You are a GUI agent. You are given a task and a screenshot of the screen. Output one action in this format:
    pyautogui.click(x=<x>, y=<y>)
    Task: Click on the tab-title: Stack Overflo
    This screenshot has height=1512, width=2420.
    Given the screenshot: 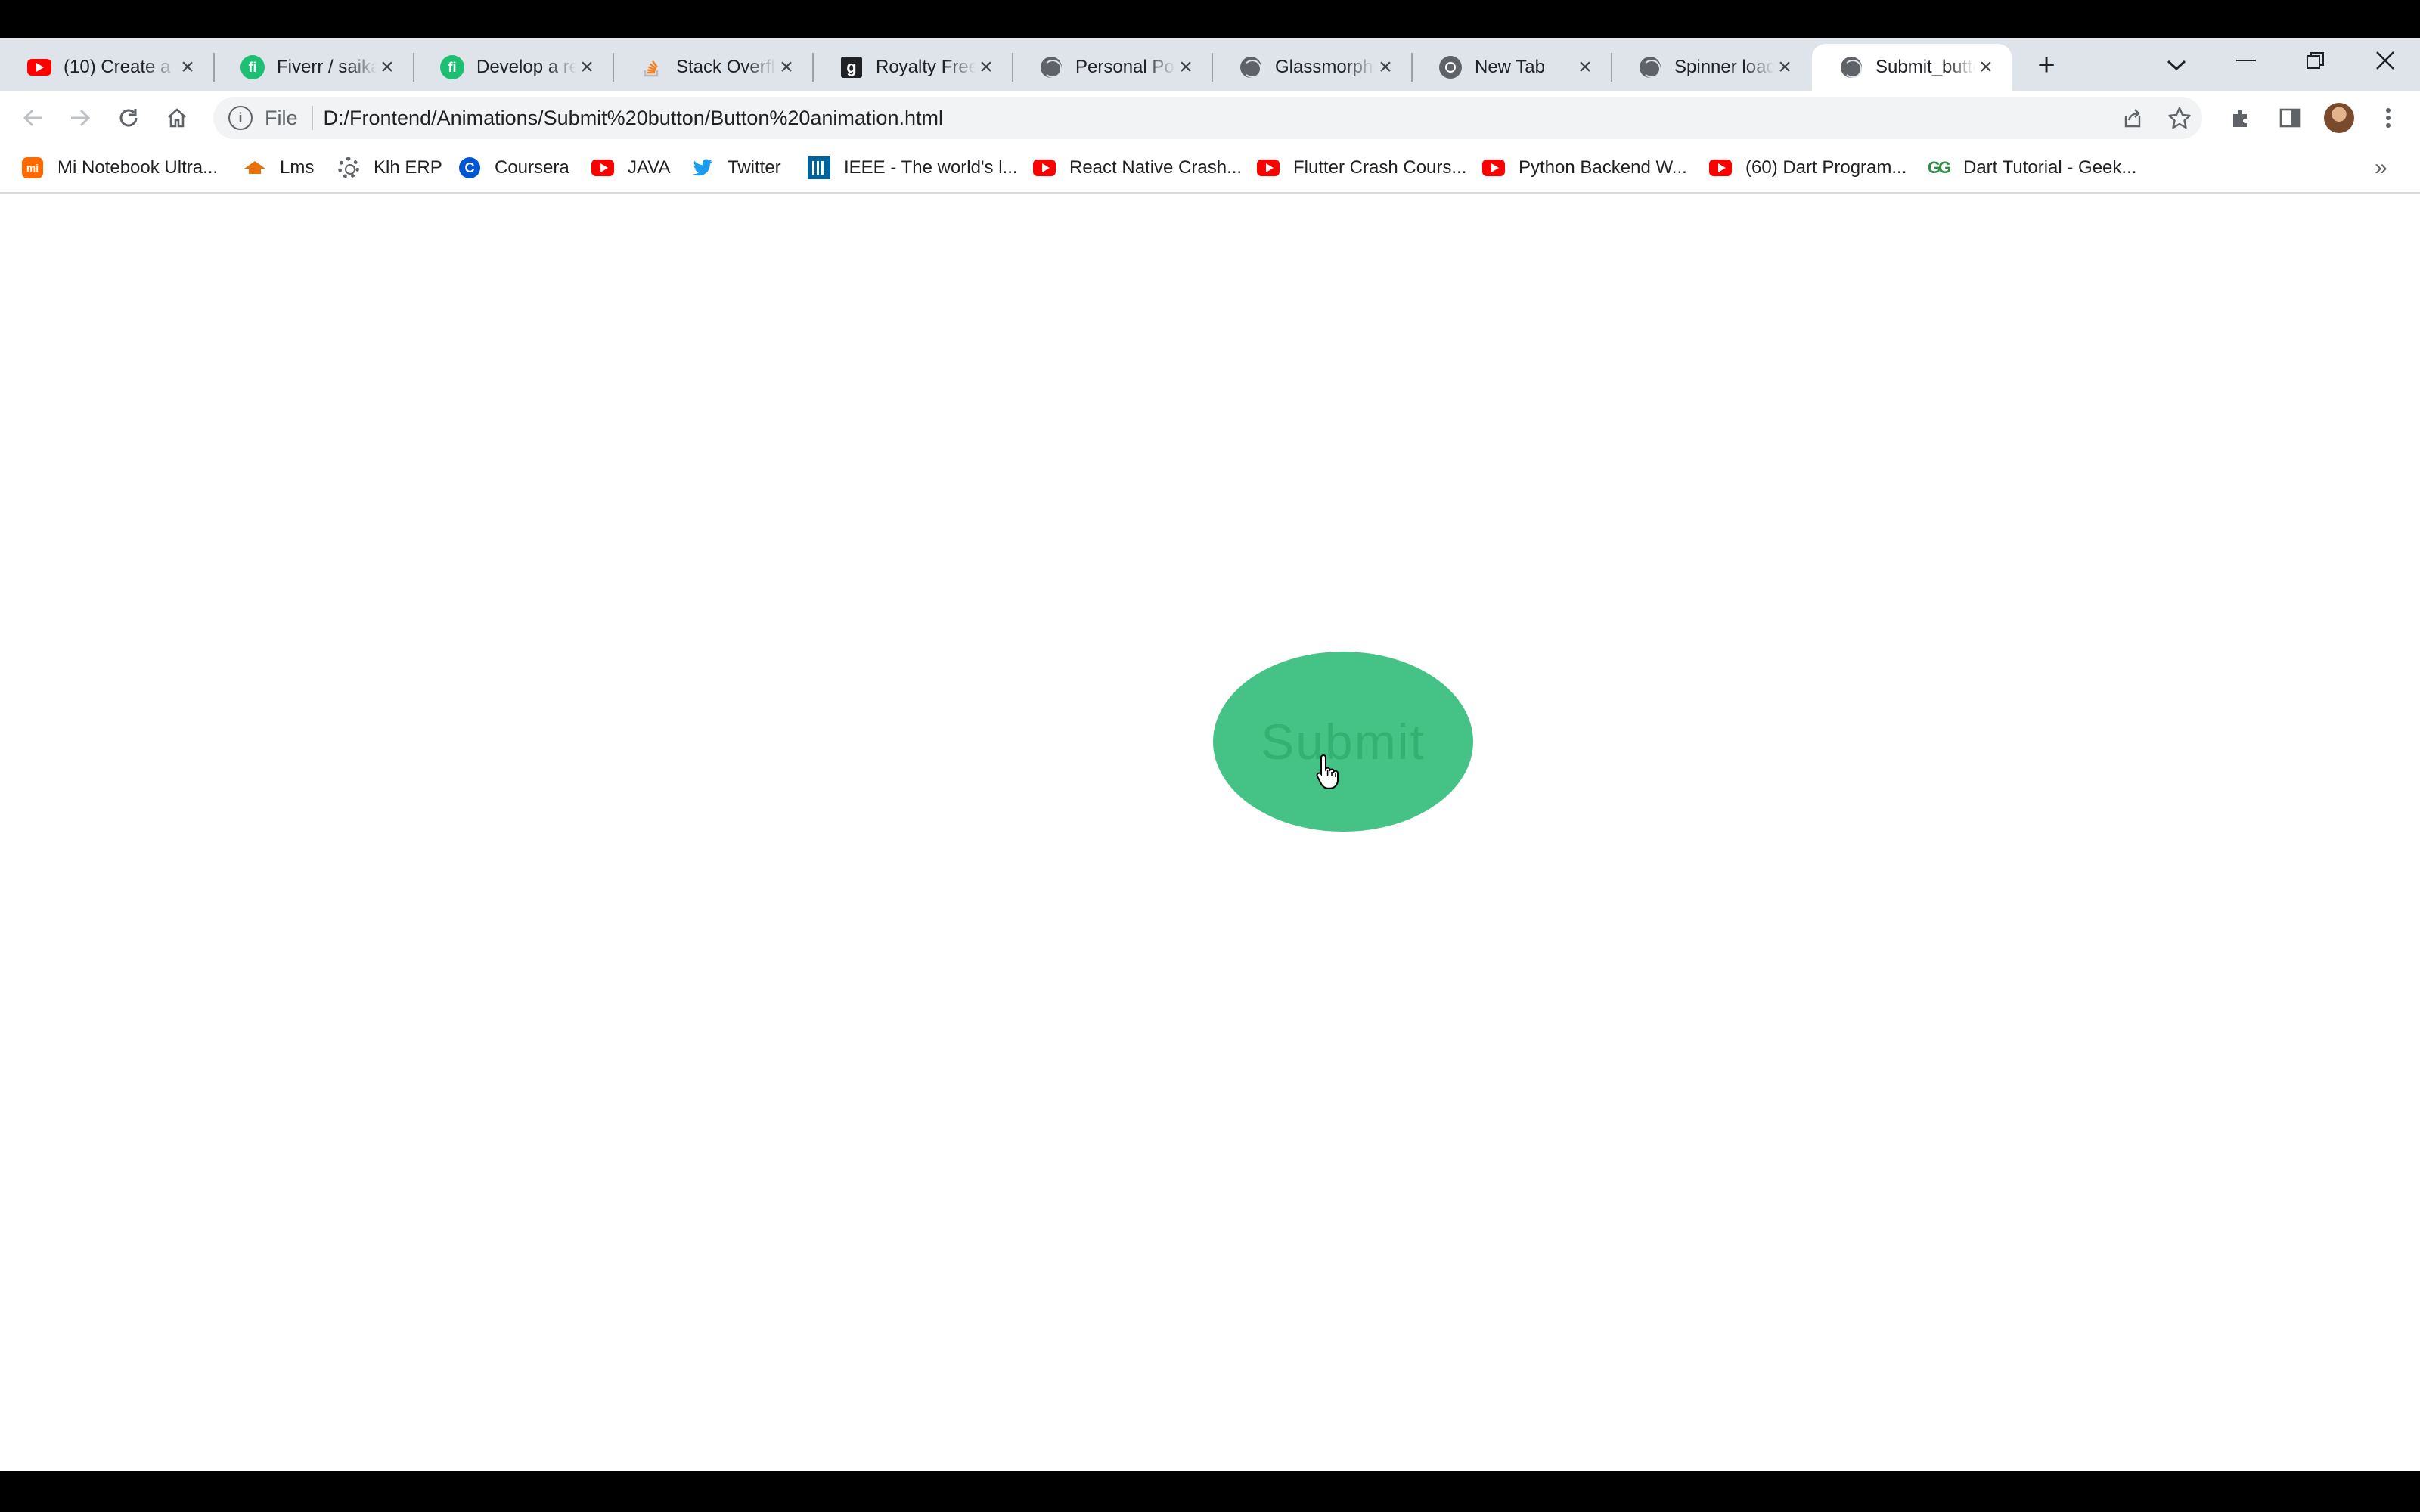 What is the action you would take?
    pyautogui.click(x=726, y=67)
    